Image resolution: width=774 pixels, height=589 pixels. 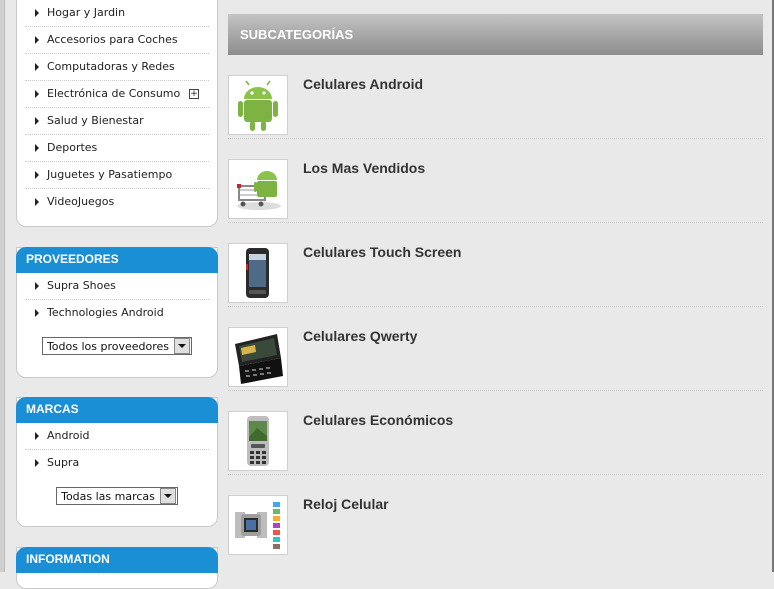 What do you see at coordinates (495, 34) in the screenshot?
I see `subcategories-header: SUBCATEGORÍAS` at bounding box center [495, 34].